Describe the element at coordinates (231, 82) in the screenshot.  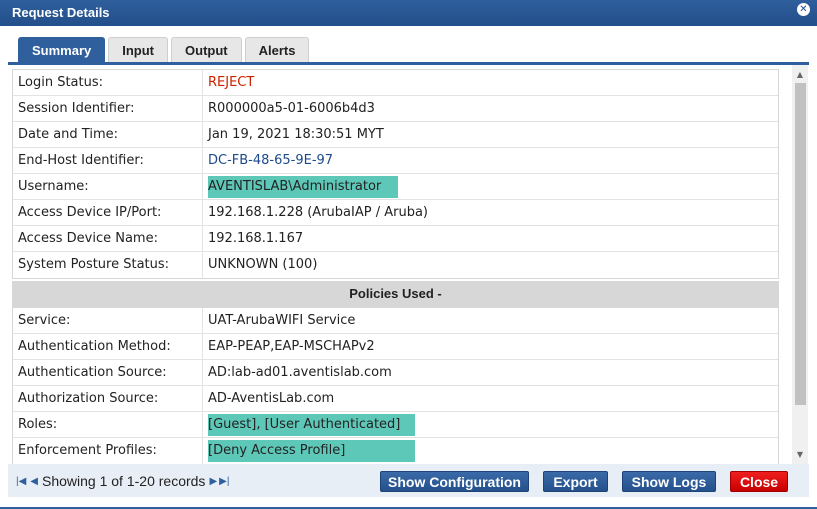
I see `login-status-value: REJECT` at that location.